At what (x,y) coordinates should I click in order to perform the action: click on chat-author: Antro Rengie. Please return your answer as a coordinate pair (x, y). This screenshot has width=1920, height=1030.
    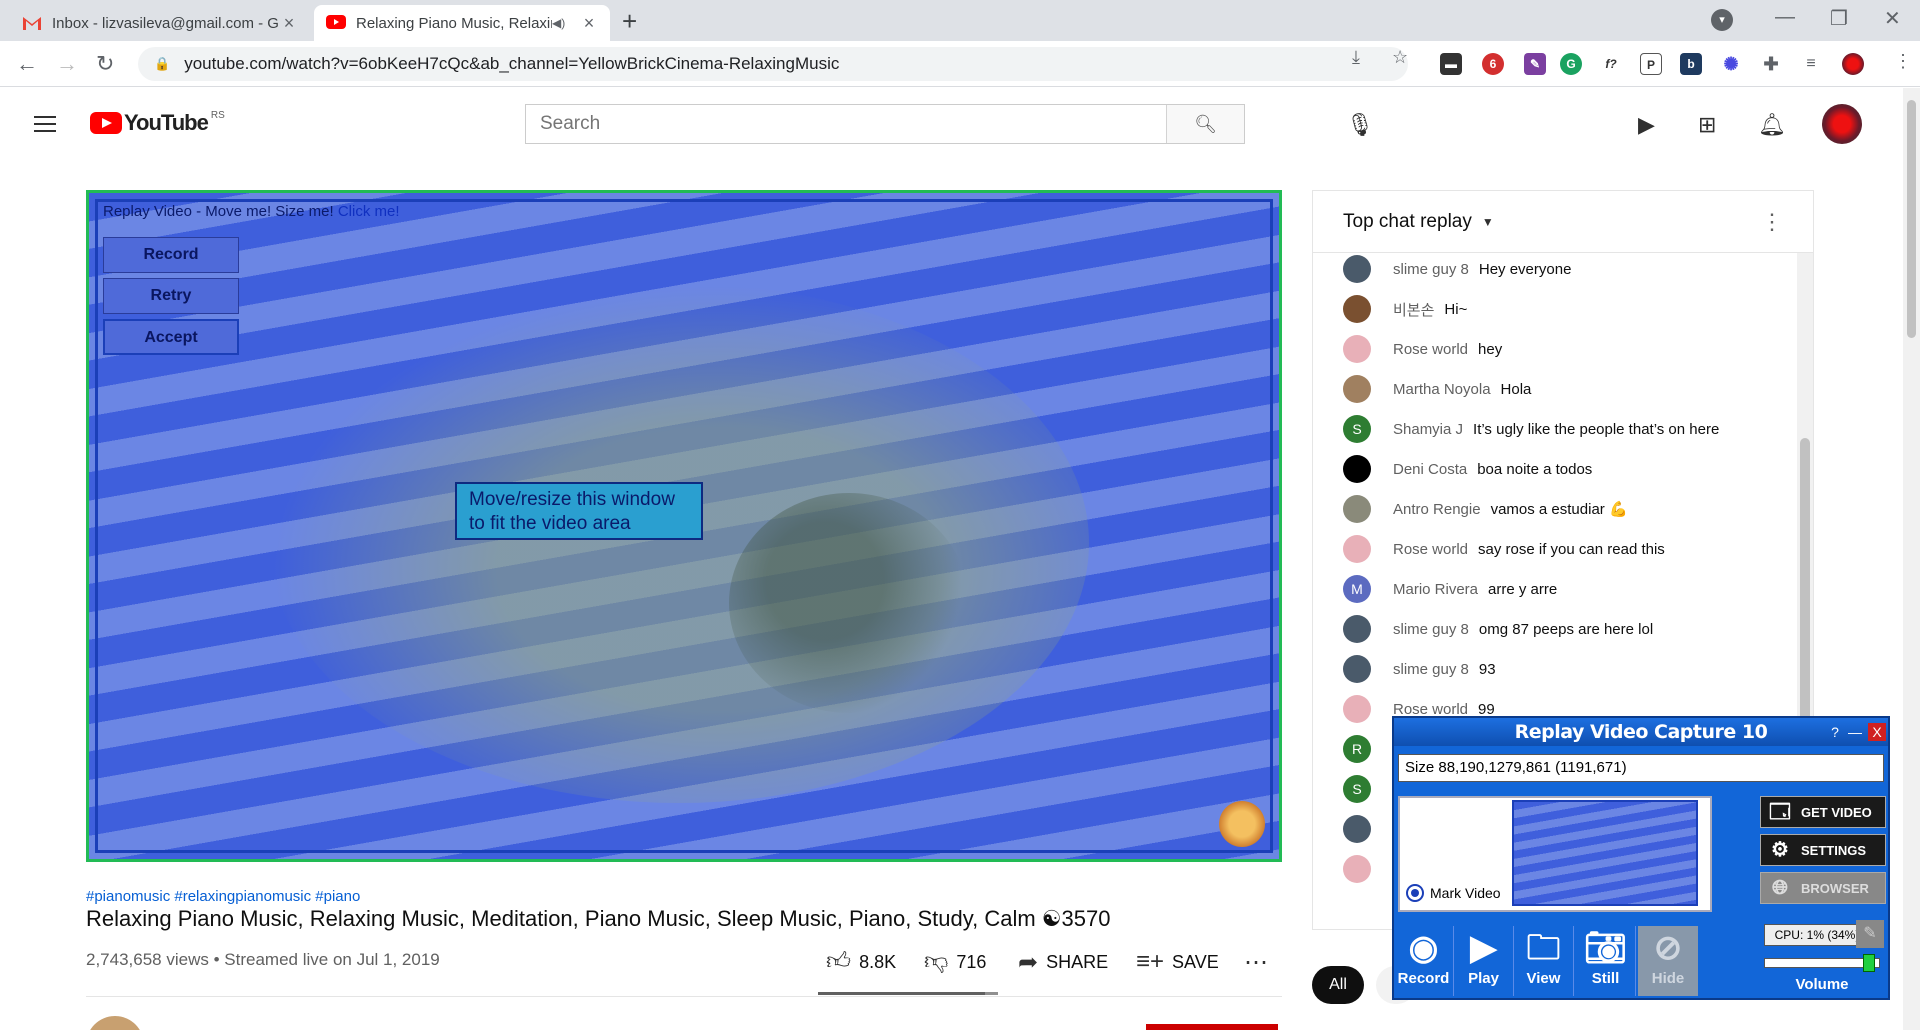
    Looking at the image, I should click on (1437, 509).